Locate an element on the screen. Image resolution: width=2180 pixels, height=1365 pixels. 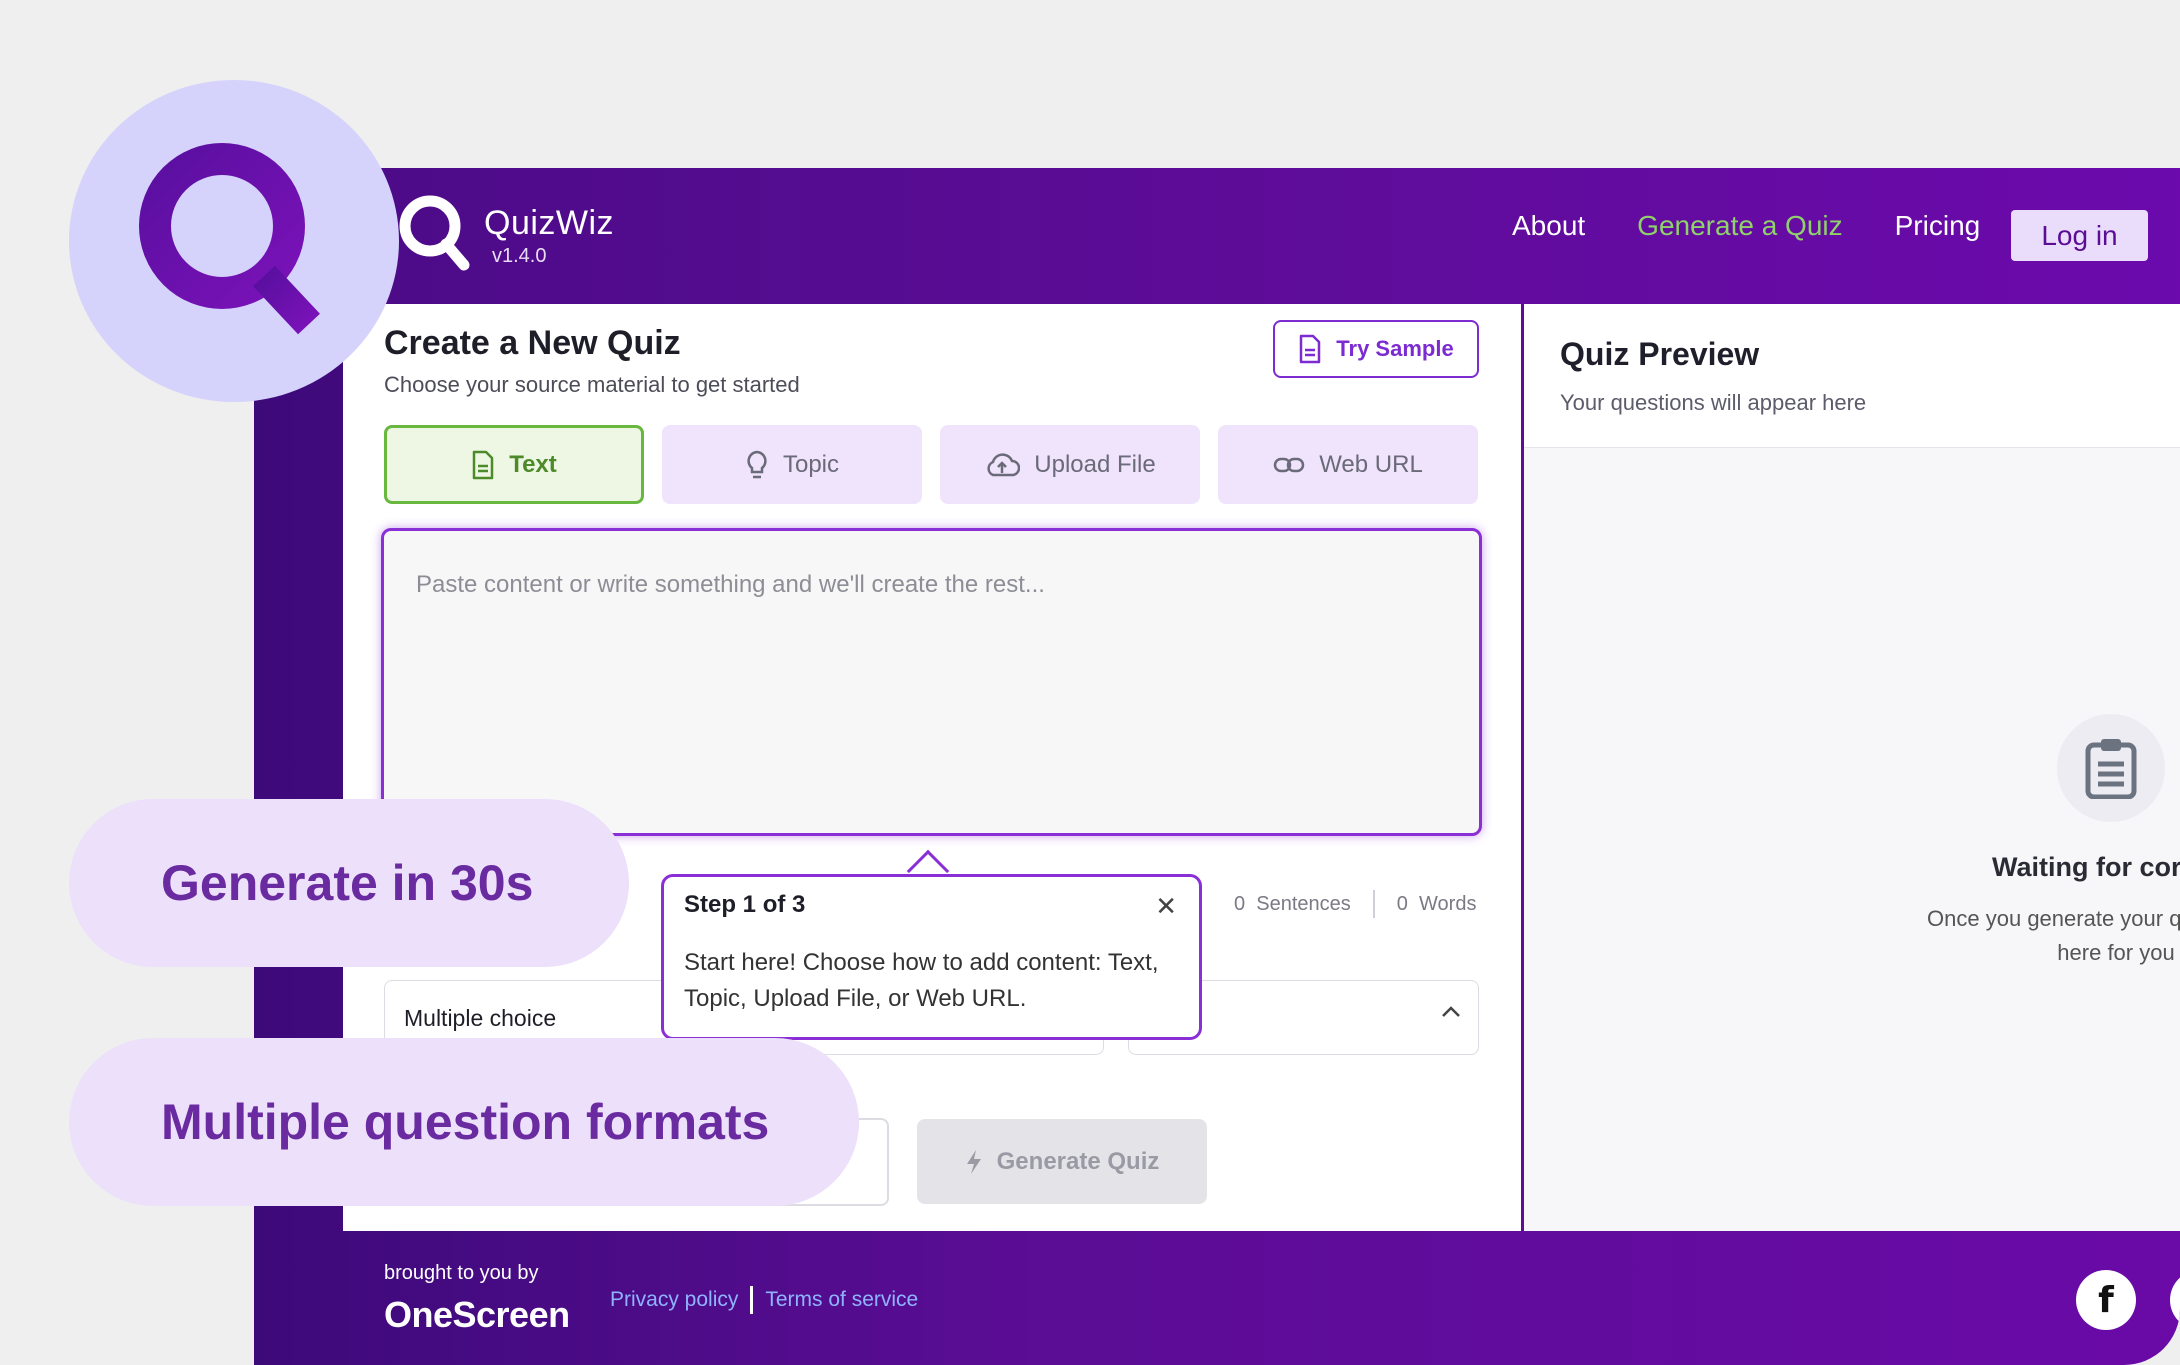
promo-pill-formats-text: Multiple question formats is located at coordinates (465, 1122).